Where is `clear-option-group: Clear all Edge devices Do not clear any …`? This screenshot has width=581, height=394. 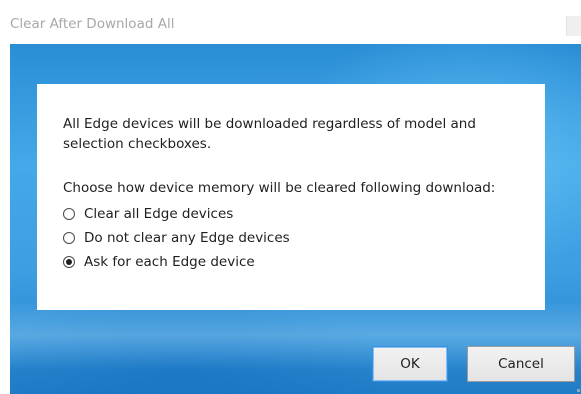 clear-option-group: Clear all Edge devices Do not clear any … is located at coordinates (176, 238).